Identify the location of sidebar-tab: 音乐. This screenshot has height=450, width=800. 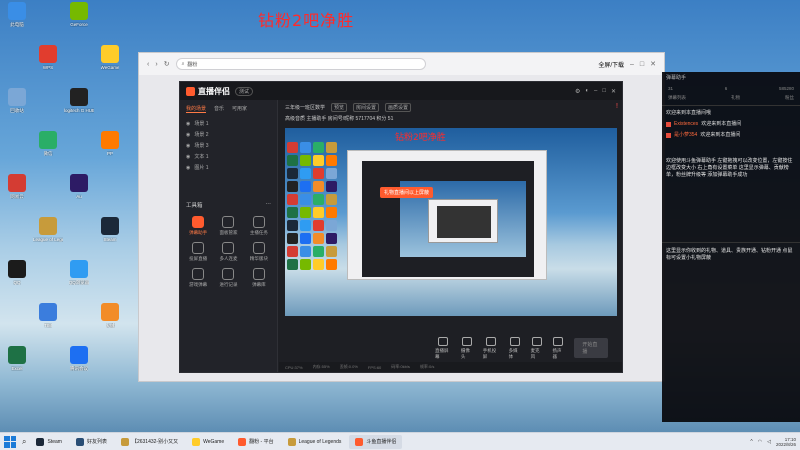
(219, 109).